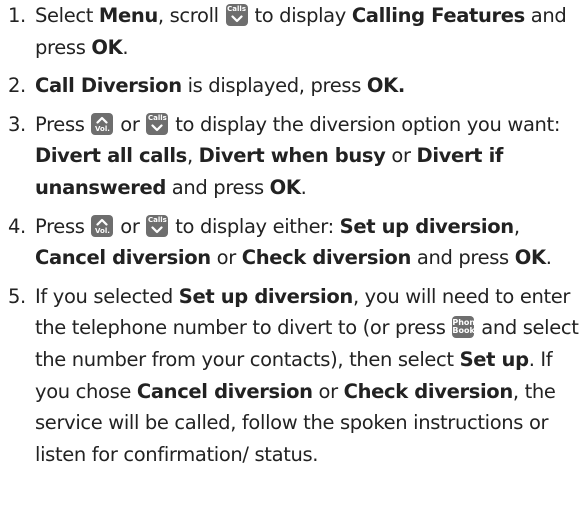 The image size is (585, 525). I want to click on calling-features-term: Calling Features, so click(438, 15).